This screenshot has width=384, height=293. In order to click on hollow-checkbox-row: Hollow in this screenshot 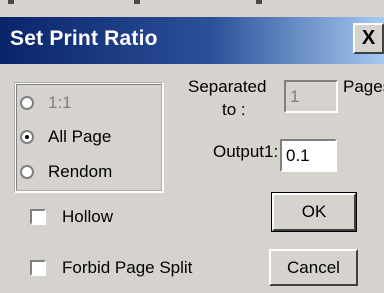, I will do `click(71, 217)`.